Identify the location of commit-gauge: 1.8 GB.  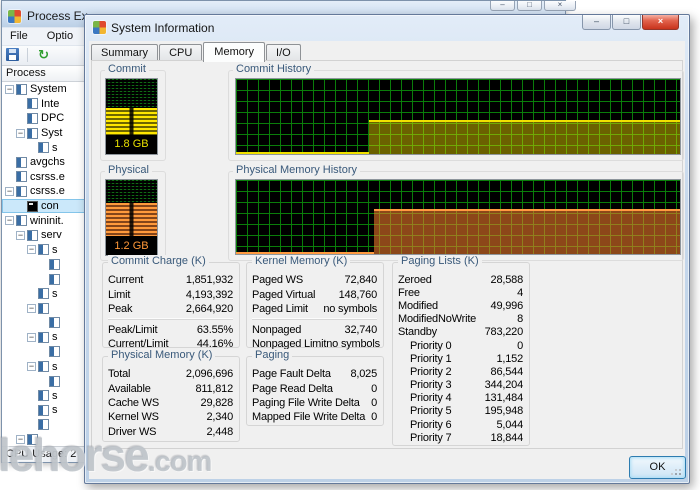
(131, 116).